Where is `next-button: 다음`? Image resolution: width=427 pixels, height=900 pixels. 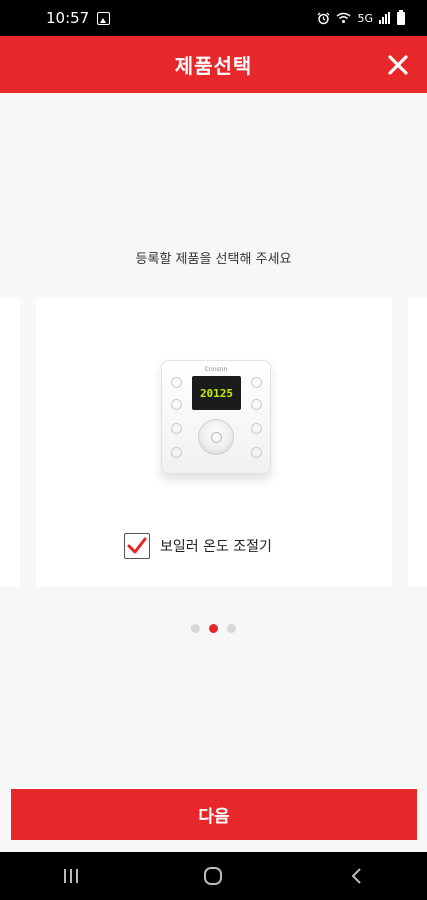
next-button: 다음 is located at coordinates (214, 814).